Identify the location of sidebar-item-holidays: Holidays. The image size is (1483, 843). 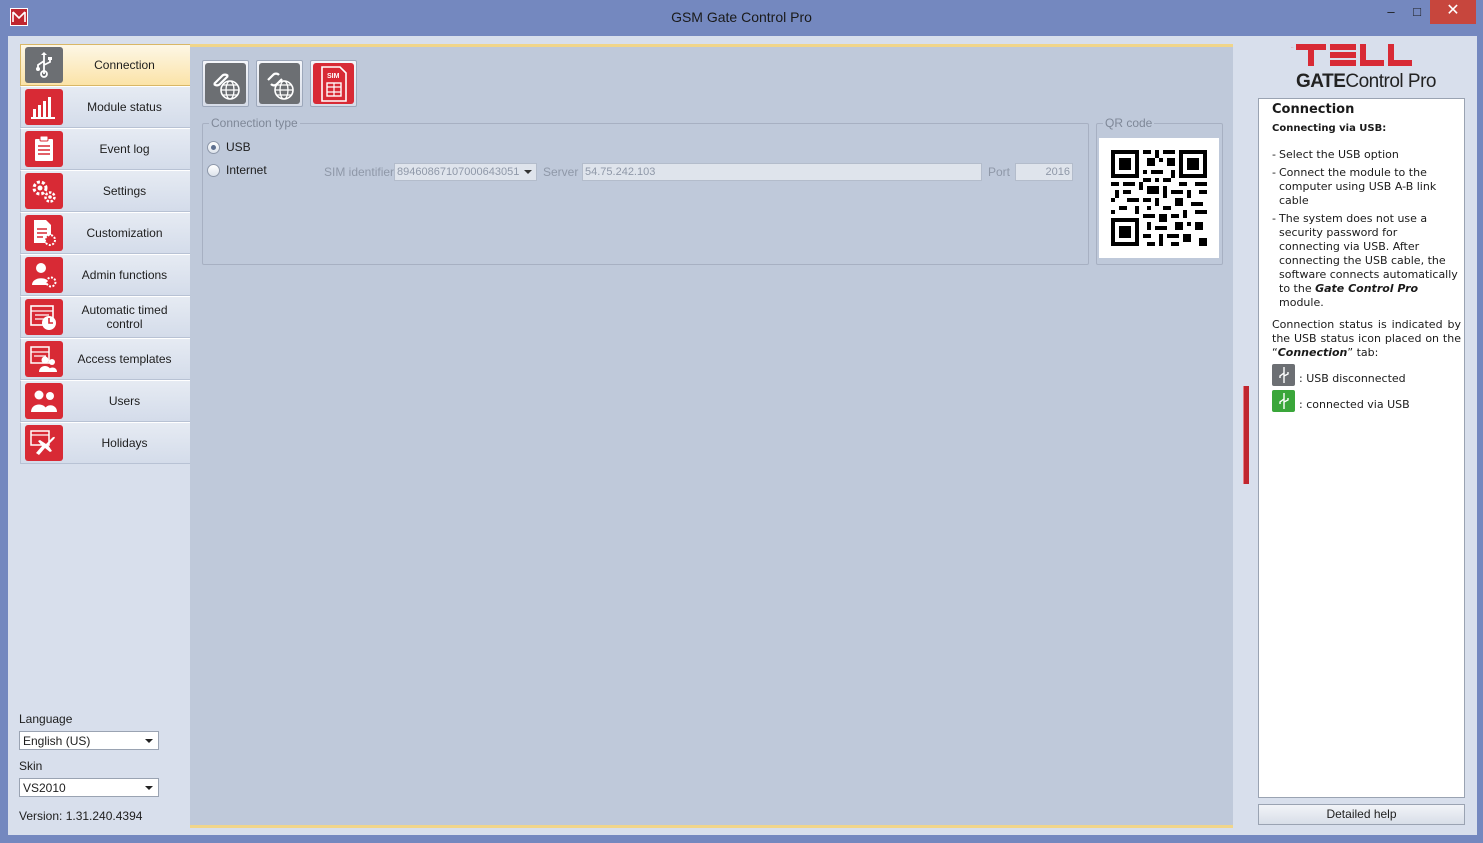
(105, 443).